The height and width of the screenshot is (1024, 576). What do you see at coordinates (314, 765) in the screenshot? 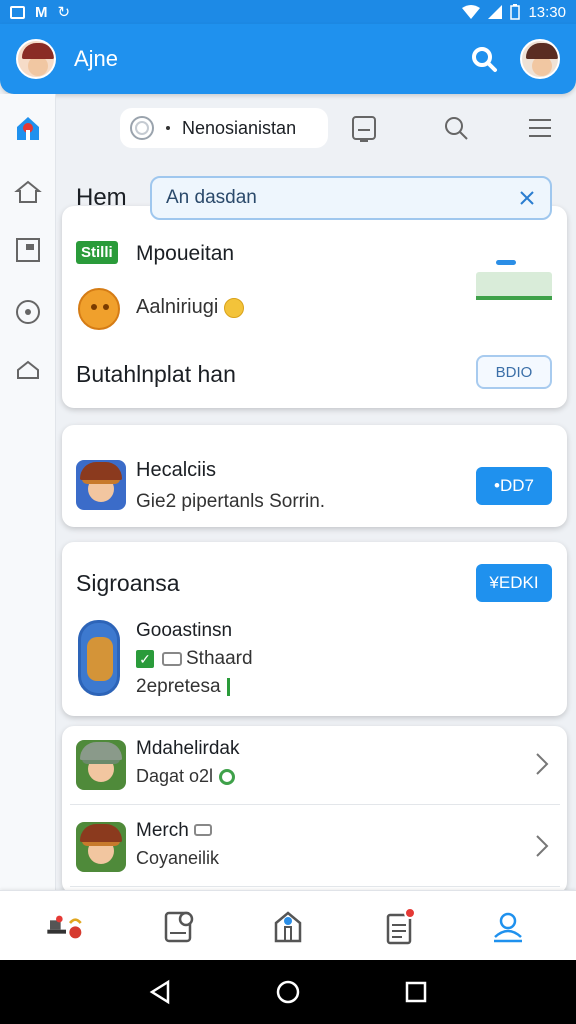
I see `list-item: Mdahelirdak Dagat o2l` at bounding box center [314, 765].